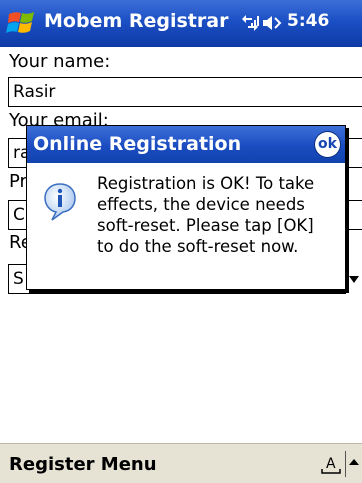  What do you see at coordinates (353, 464) in the screenshot?
I see `chevron-up-icon` at bounding box center [353, 464].